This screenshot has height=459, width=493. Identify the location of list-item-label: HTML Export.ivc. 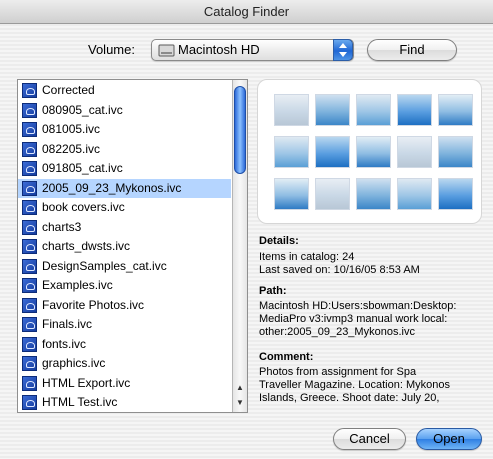
(86, 382).